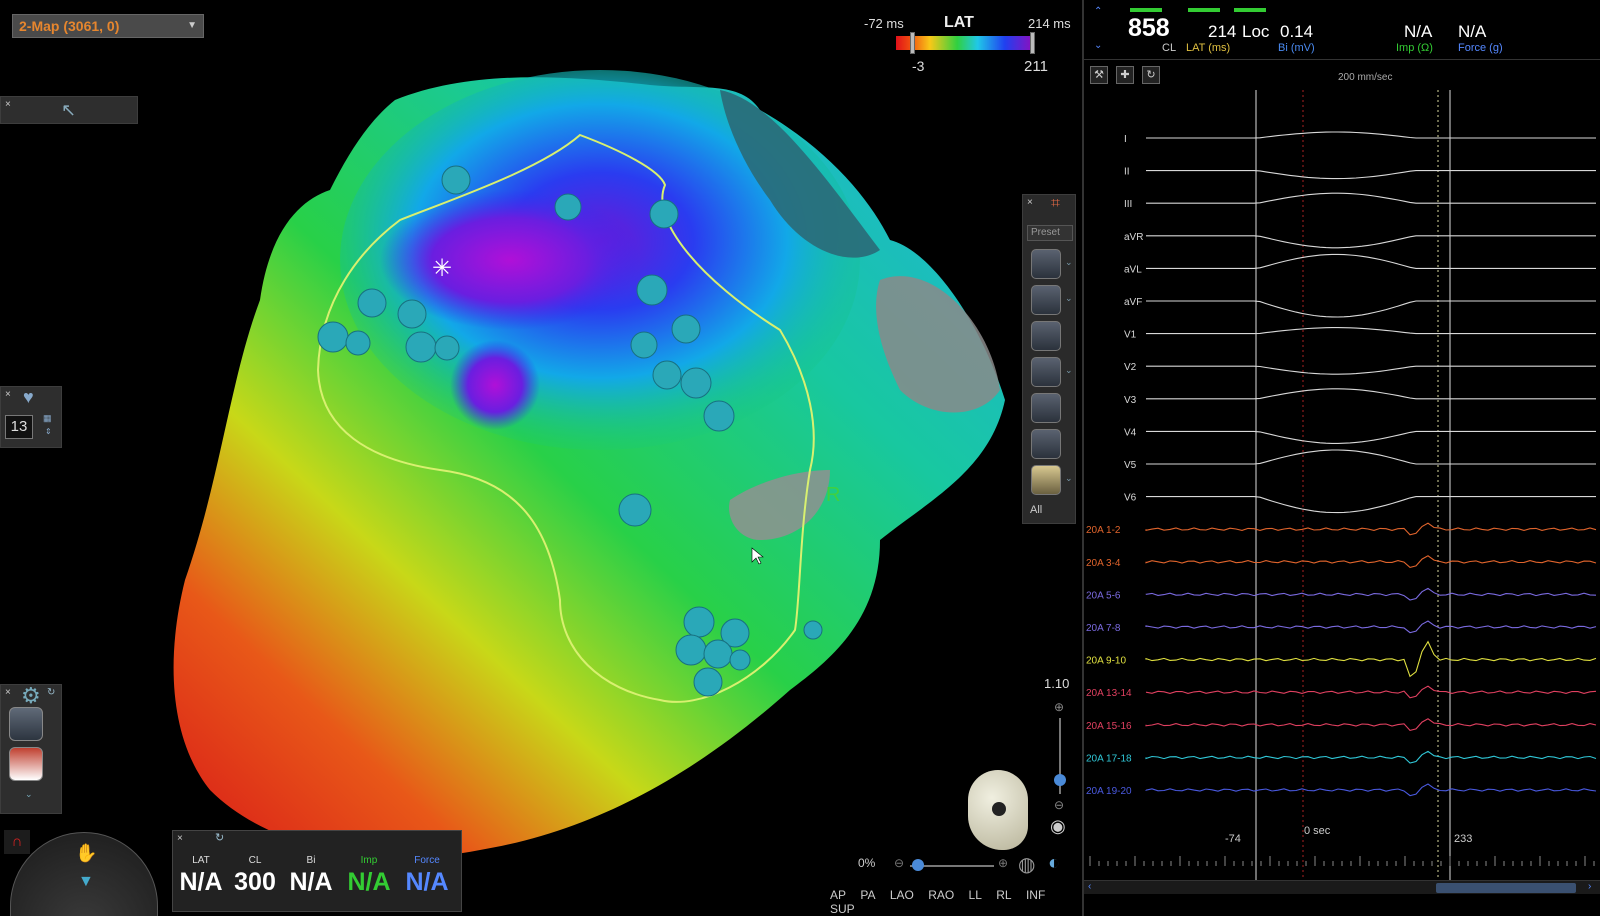 The height and width of the screenshot is (916, 1600). Describe the element at coordinates (1109, 726) in the screenshot. I see `channel-label: 20A 15-16` at that location.